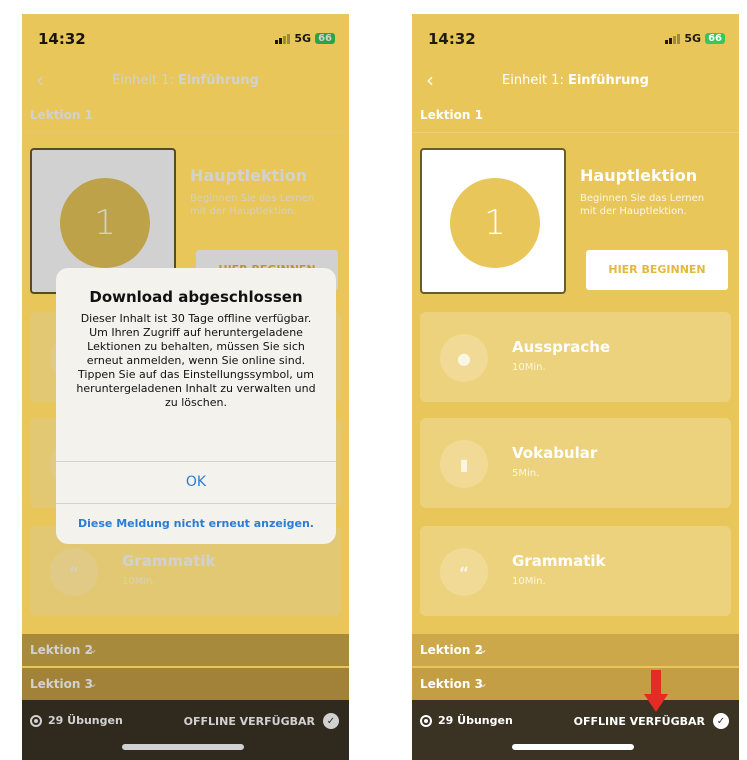  What do you see at coordinates (196, 297) in the screenshot?
I see `dialog-title: Download abgeschlossen` at bounding box center [196, 297].